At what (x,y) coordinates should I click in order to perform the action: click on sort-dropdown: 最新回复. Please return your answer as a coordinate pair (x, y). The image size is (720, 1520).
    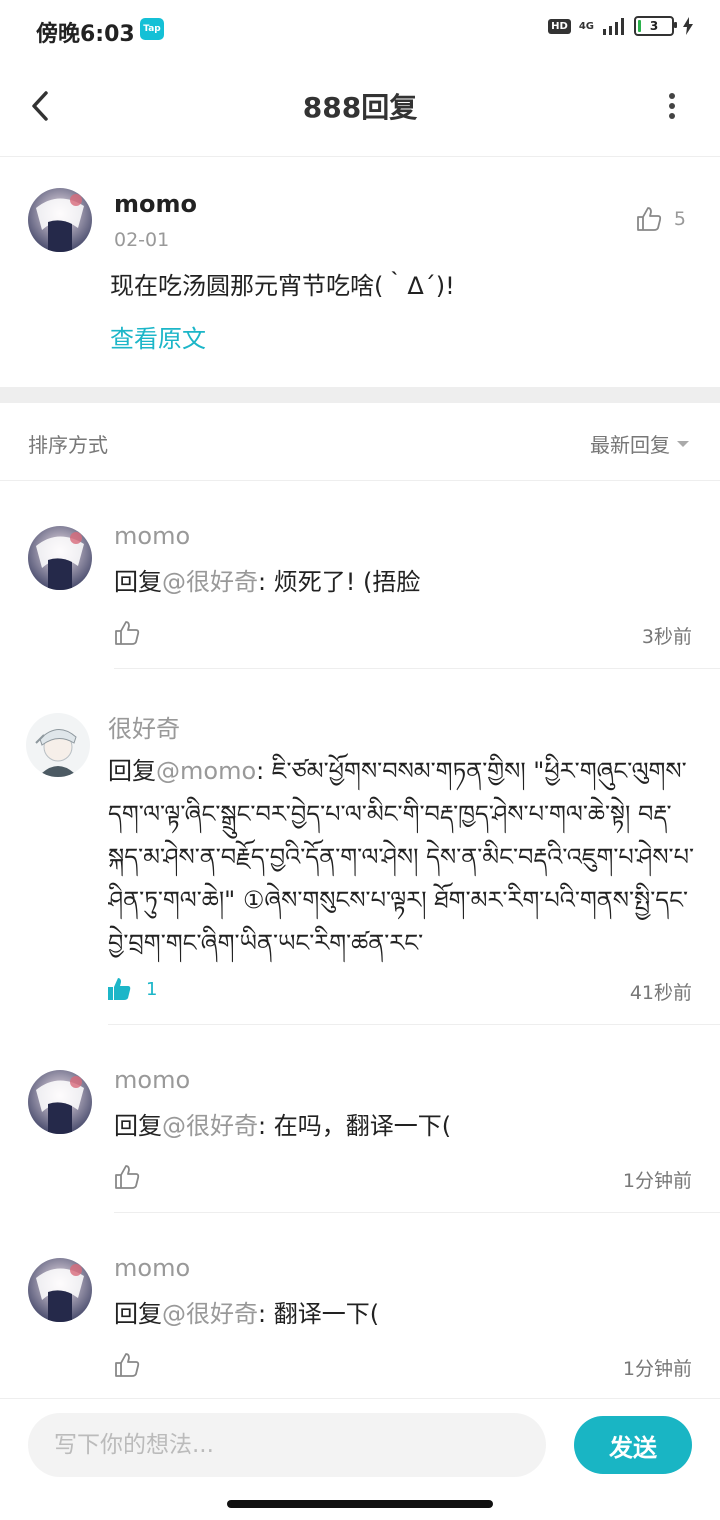
    Looking at the image, I should click on (640, 443).